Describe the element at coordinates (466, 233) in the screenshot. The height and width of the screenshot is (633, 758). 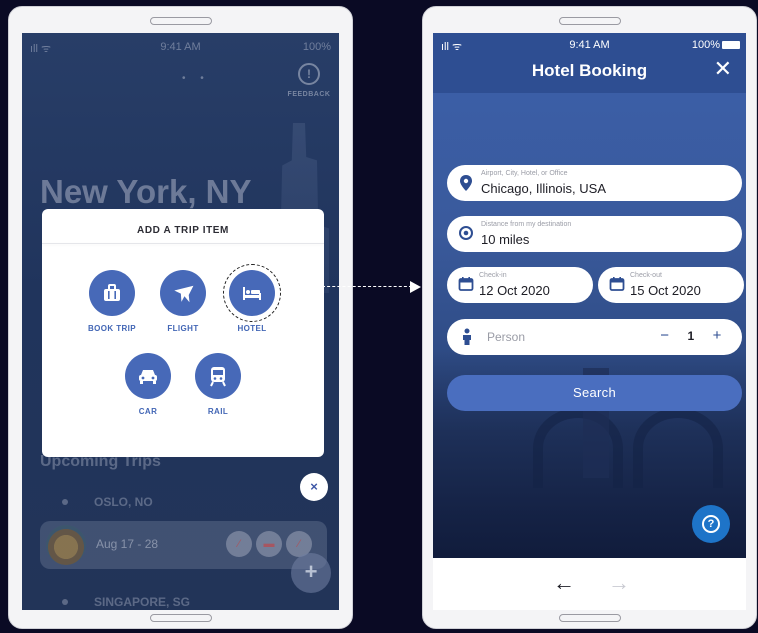
I see `target-icon` at that location.